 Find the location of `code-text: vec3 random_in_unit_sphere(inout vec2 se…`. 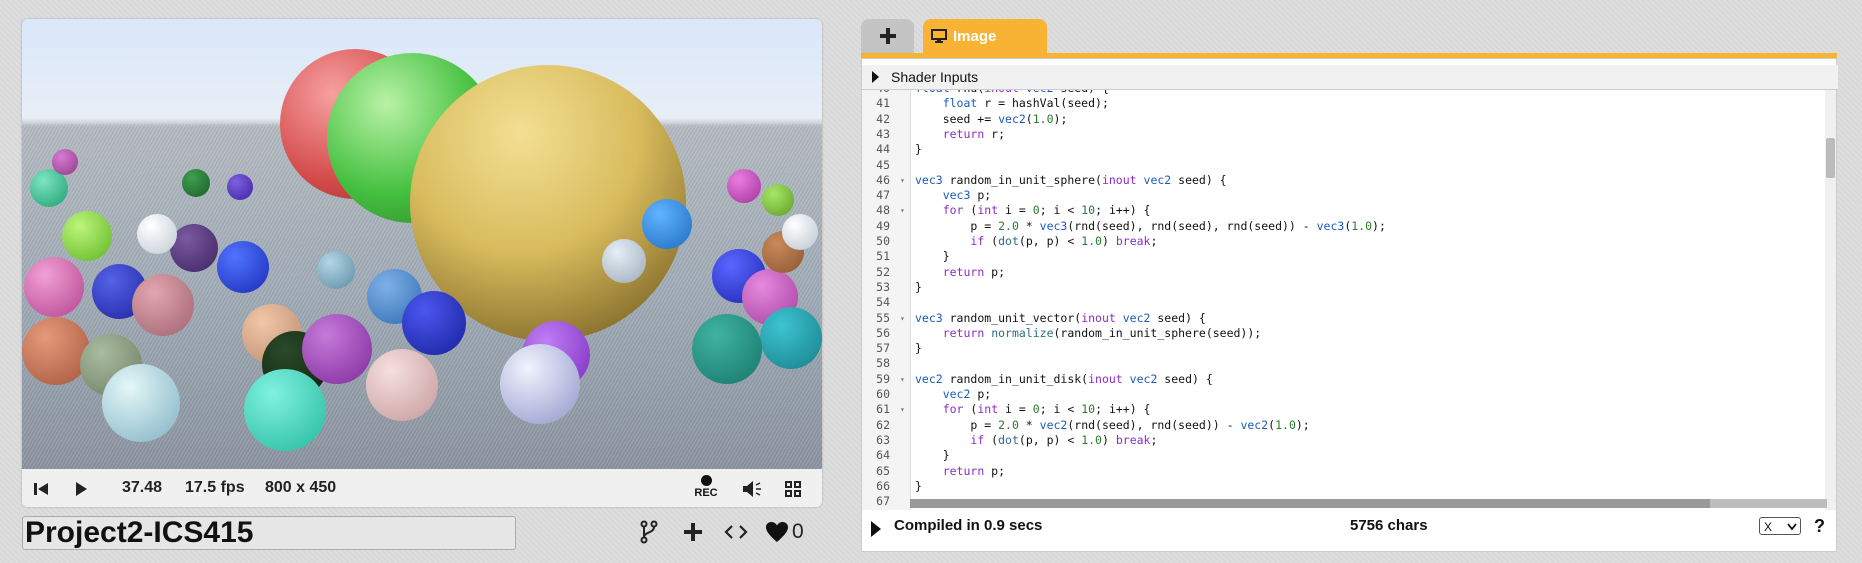

code-text: vec3 random_in_unit_sphere(inout vec2 se… is located at coordinates (1071, 179).